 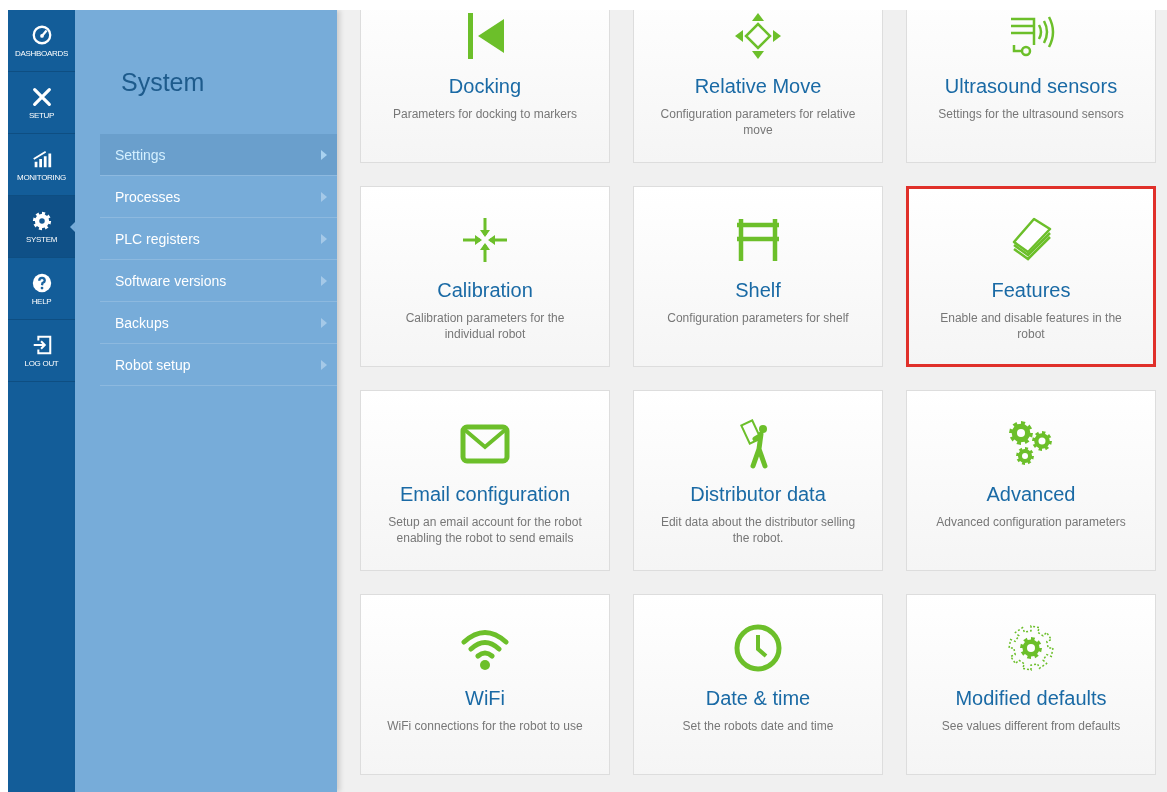 What do you see at coordinates (1031, 276) in the screenshot?
I see `settings-card: Features Enable and disable features in the robot` at bounding box center [1031, 276].